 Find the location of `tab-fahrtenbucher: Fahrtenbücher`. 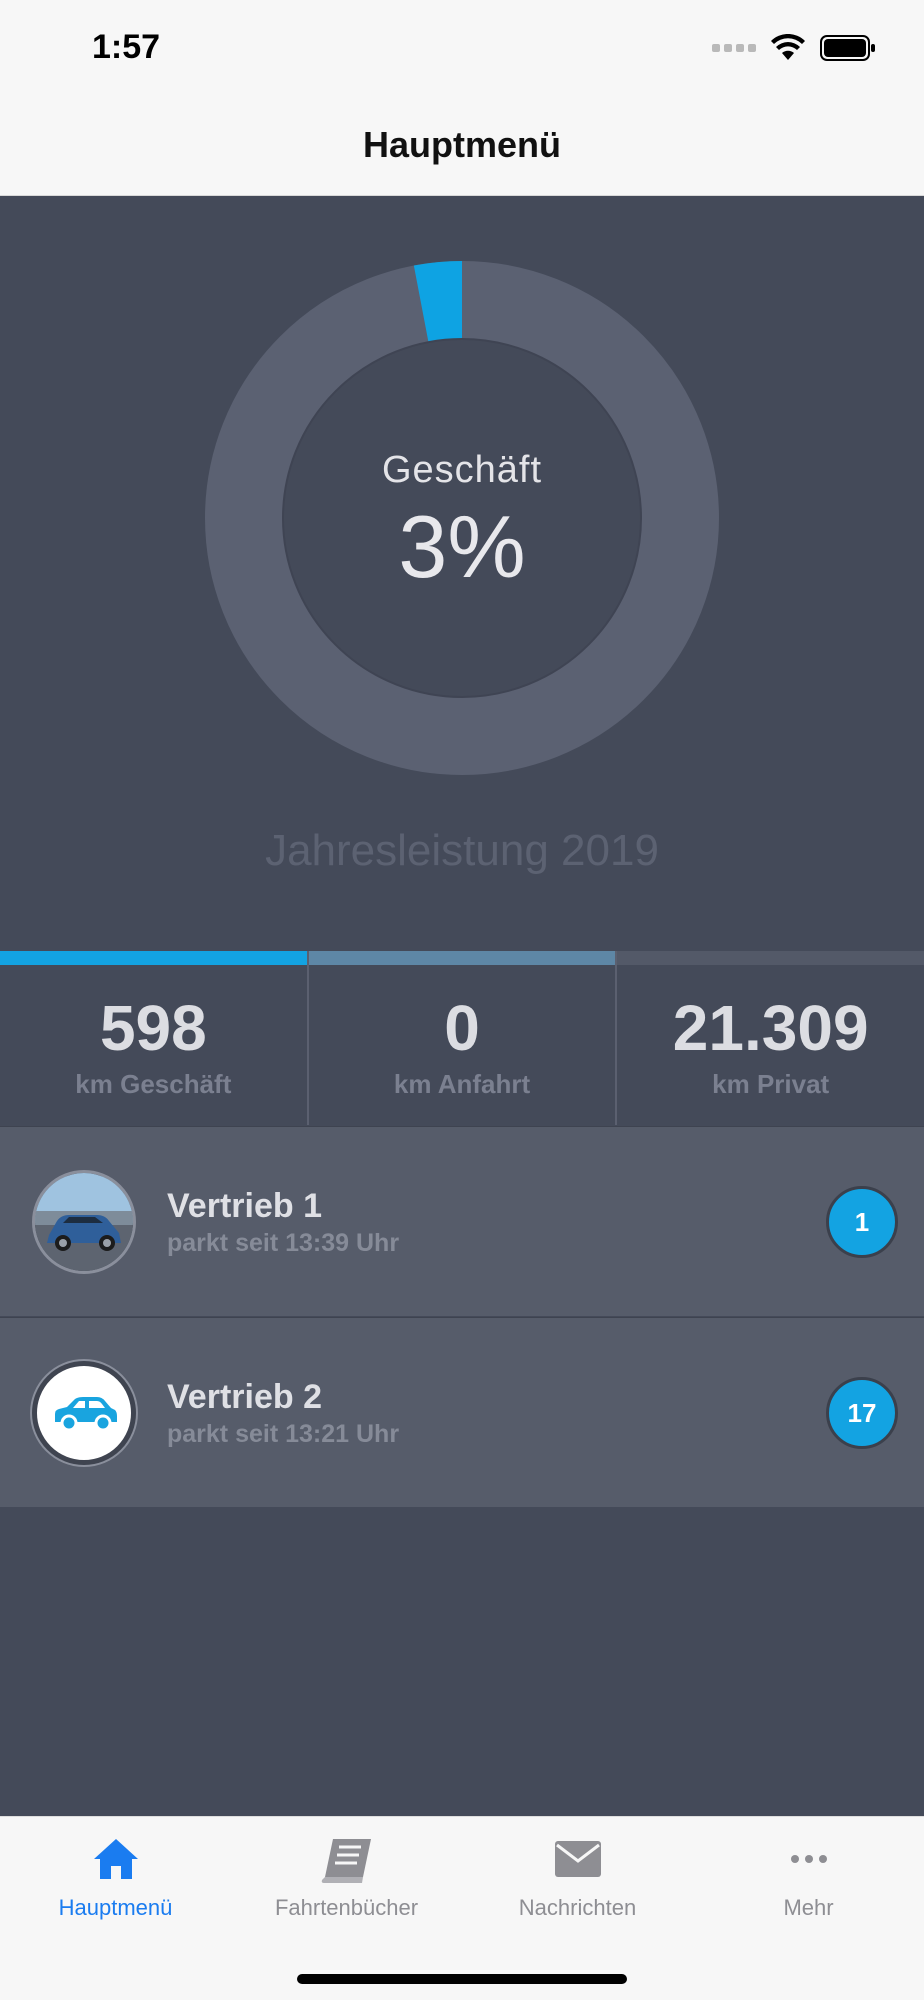

tab-fahrtenbucher: Fahrtenbücher is located at coordinates (346, 1877).